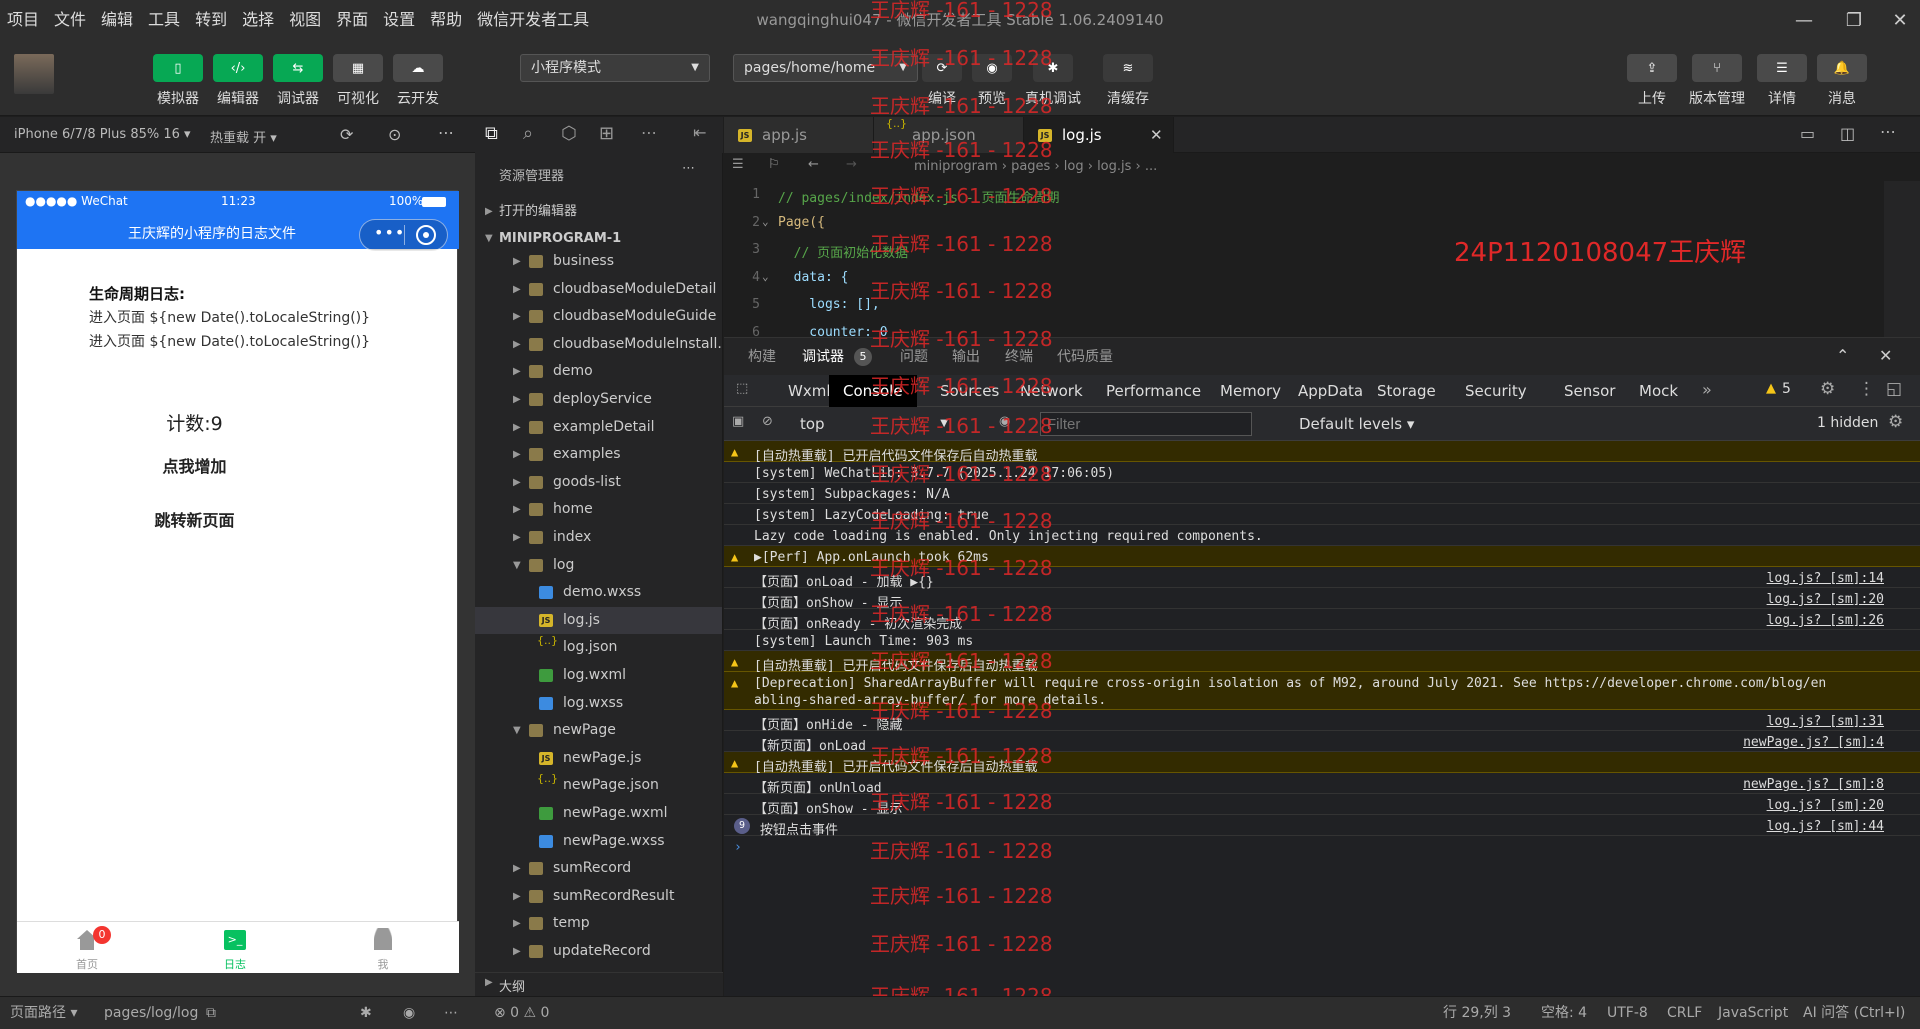 This screenshot has width=1920, height=1029. I want to click on tab-log-js: JS log.js ✕, so click(1099, 135).